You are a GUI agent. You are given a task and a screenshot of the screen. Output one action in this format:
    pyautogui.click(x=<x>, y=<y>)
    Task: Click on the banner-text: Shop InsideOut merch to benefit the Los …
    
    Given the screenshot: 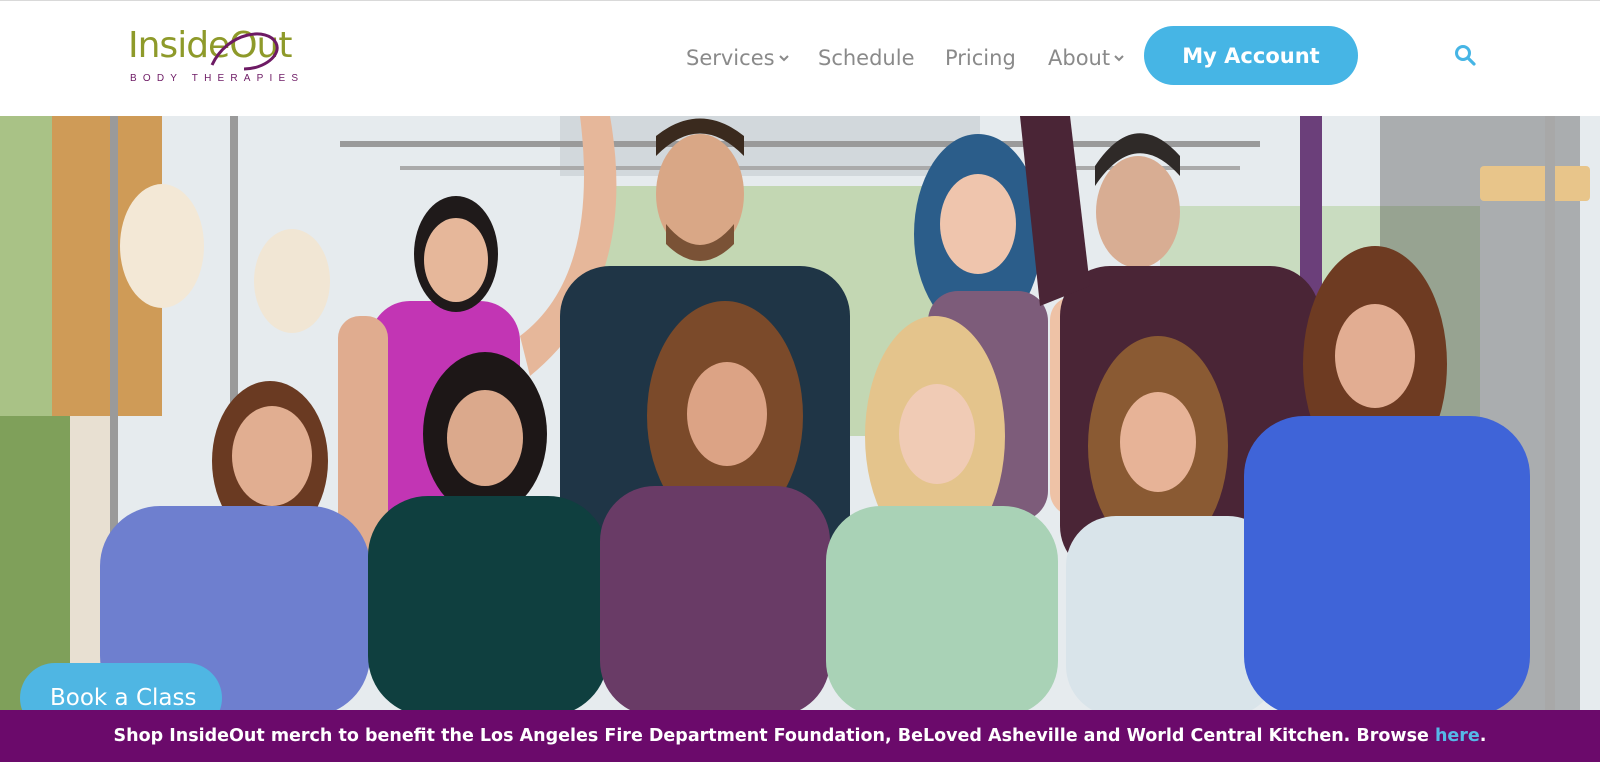 What is the action you would take?
    pyautogui.click(x=774, y=736)
    